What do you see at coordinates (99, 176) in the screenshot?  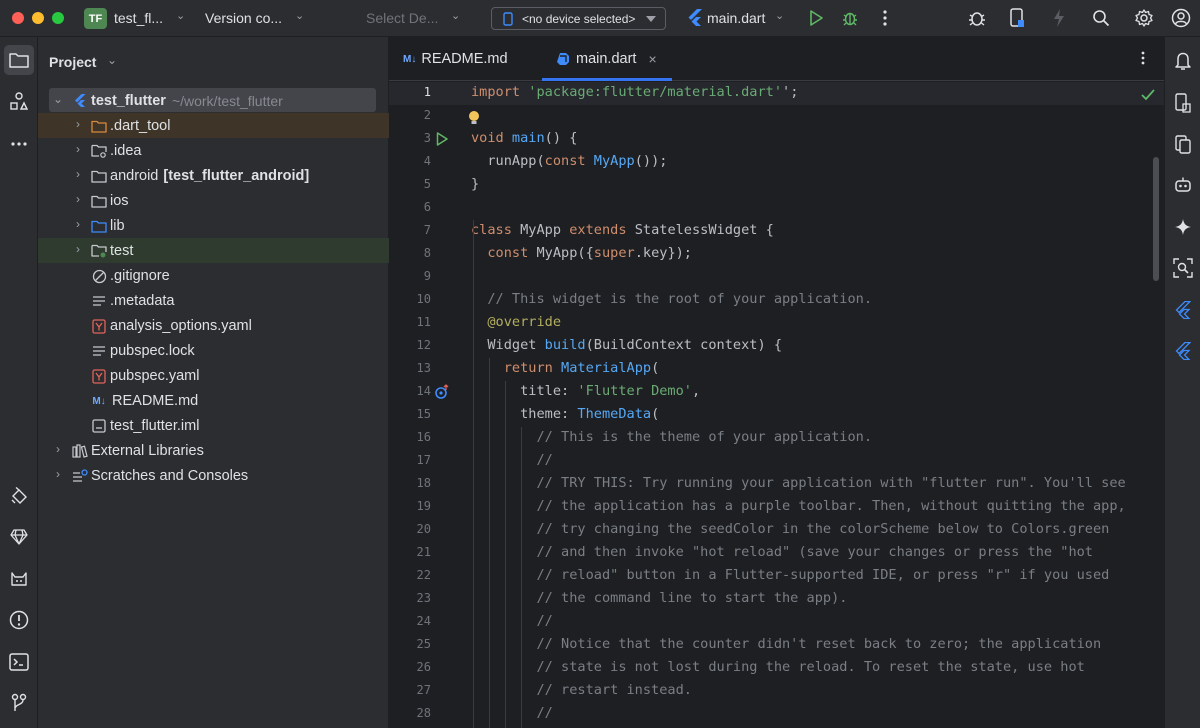 I see `folder-icon` at bounding box center [99, 176].